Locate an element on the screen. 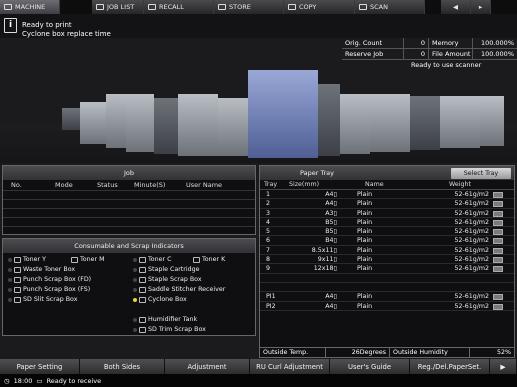 Image resolution: width=517 pixels, height=387 pixels. clock-icon: ◷ is located at coordinates (7, 380).